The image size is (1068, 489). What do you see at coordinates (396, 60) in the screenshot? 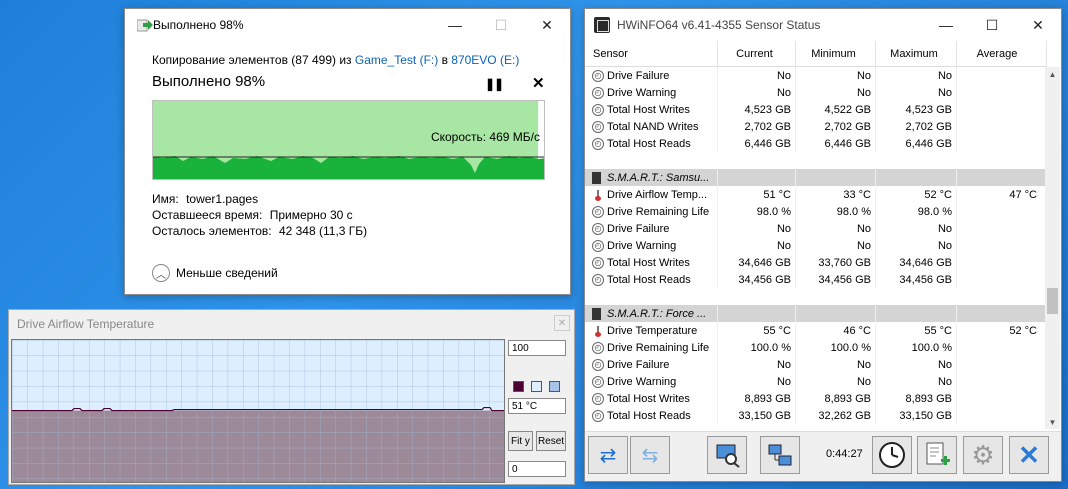
I see `source-link: Game_Test (F:)` at bounding box center [396, 60].